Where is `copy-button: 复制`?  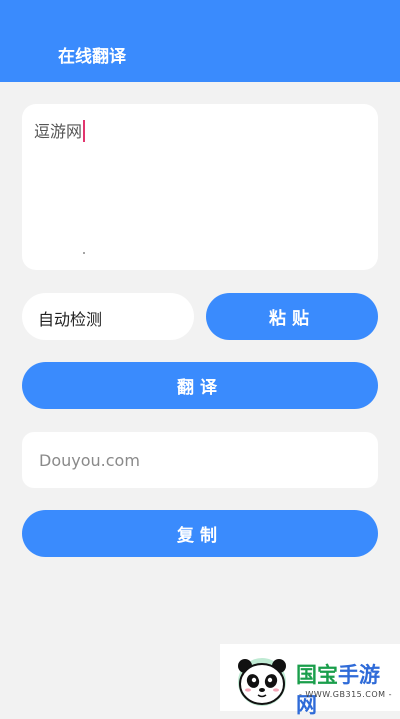
copy-button: 复制 is located at coordinates (200, 533).